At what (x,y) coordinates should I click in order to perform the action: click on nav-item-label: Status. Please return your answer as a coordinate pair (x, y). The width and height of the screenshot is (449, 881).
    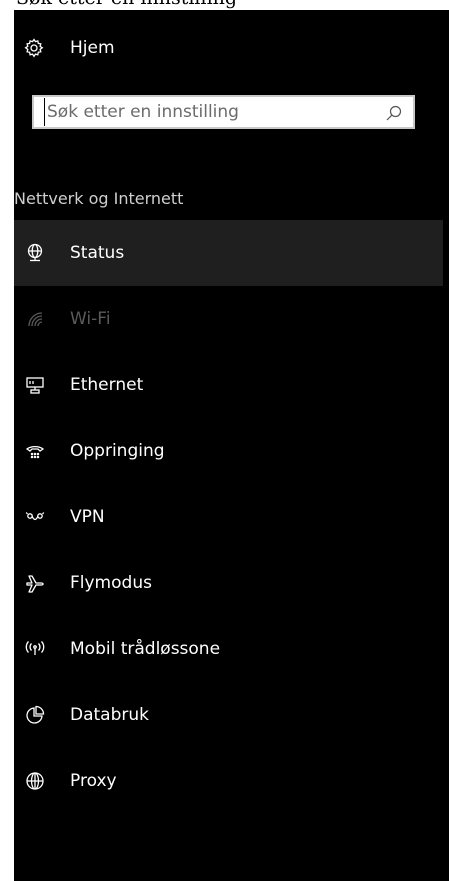
    Looking at the image, I should click on (97, 253).